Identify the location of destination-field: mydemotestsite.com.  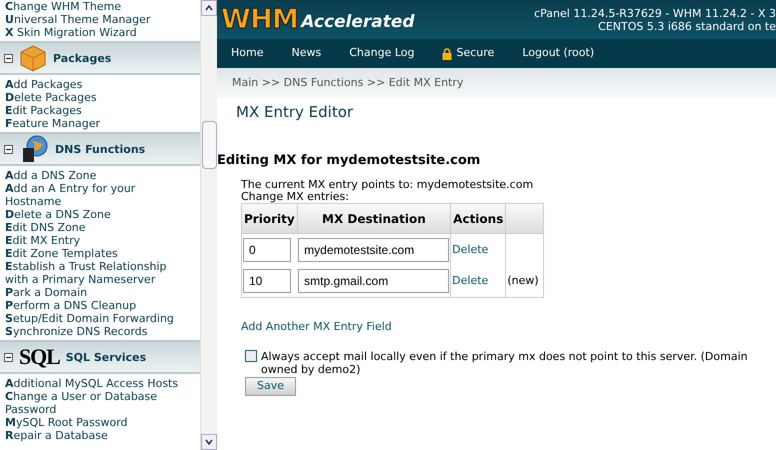
(374, 250).